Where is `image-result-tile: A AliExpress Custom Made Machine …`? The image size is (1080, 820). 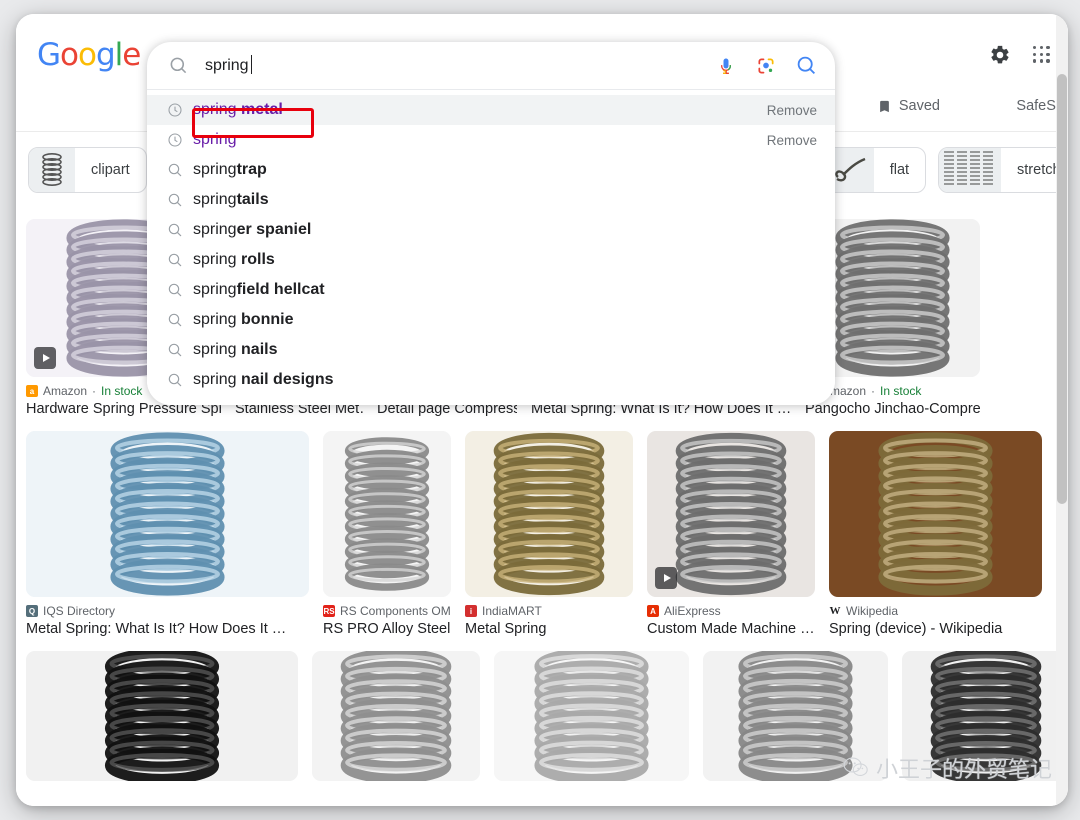
image-result-tile: A AliExpress Custom Made Machine … is located at coordinates (731, 534).